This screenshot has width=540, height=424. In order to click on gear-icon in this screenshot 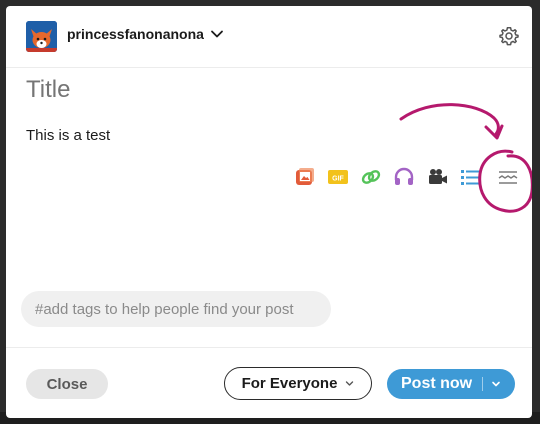, I will do `click(509, 36)`.